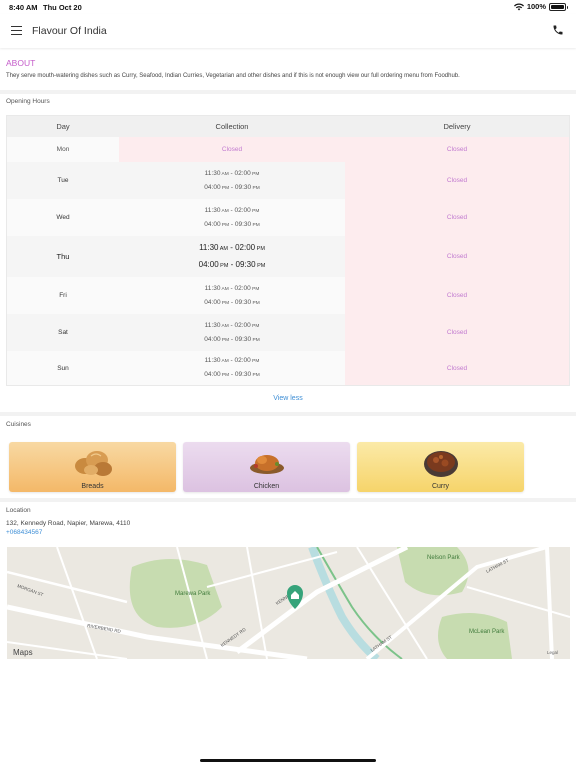  What do you see at coordinates (63, 332) in the screenshot?
I see `row-day: Sat` at bounding box center [63, 332].